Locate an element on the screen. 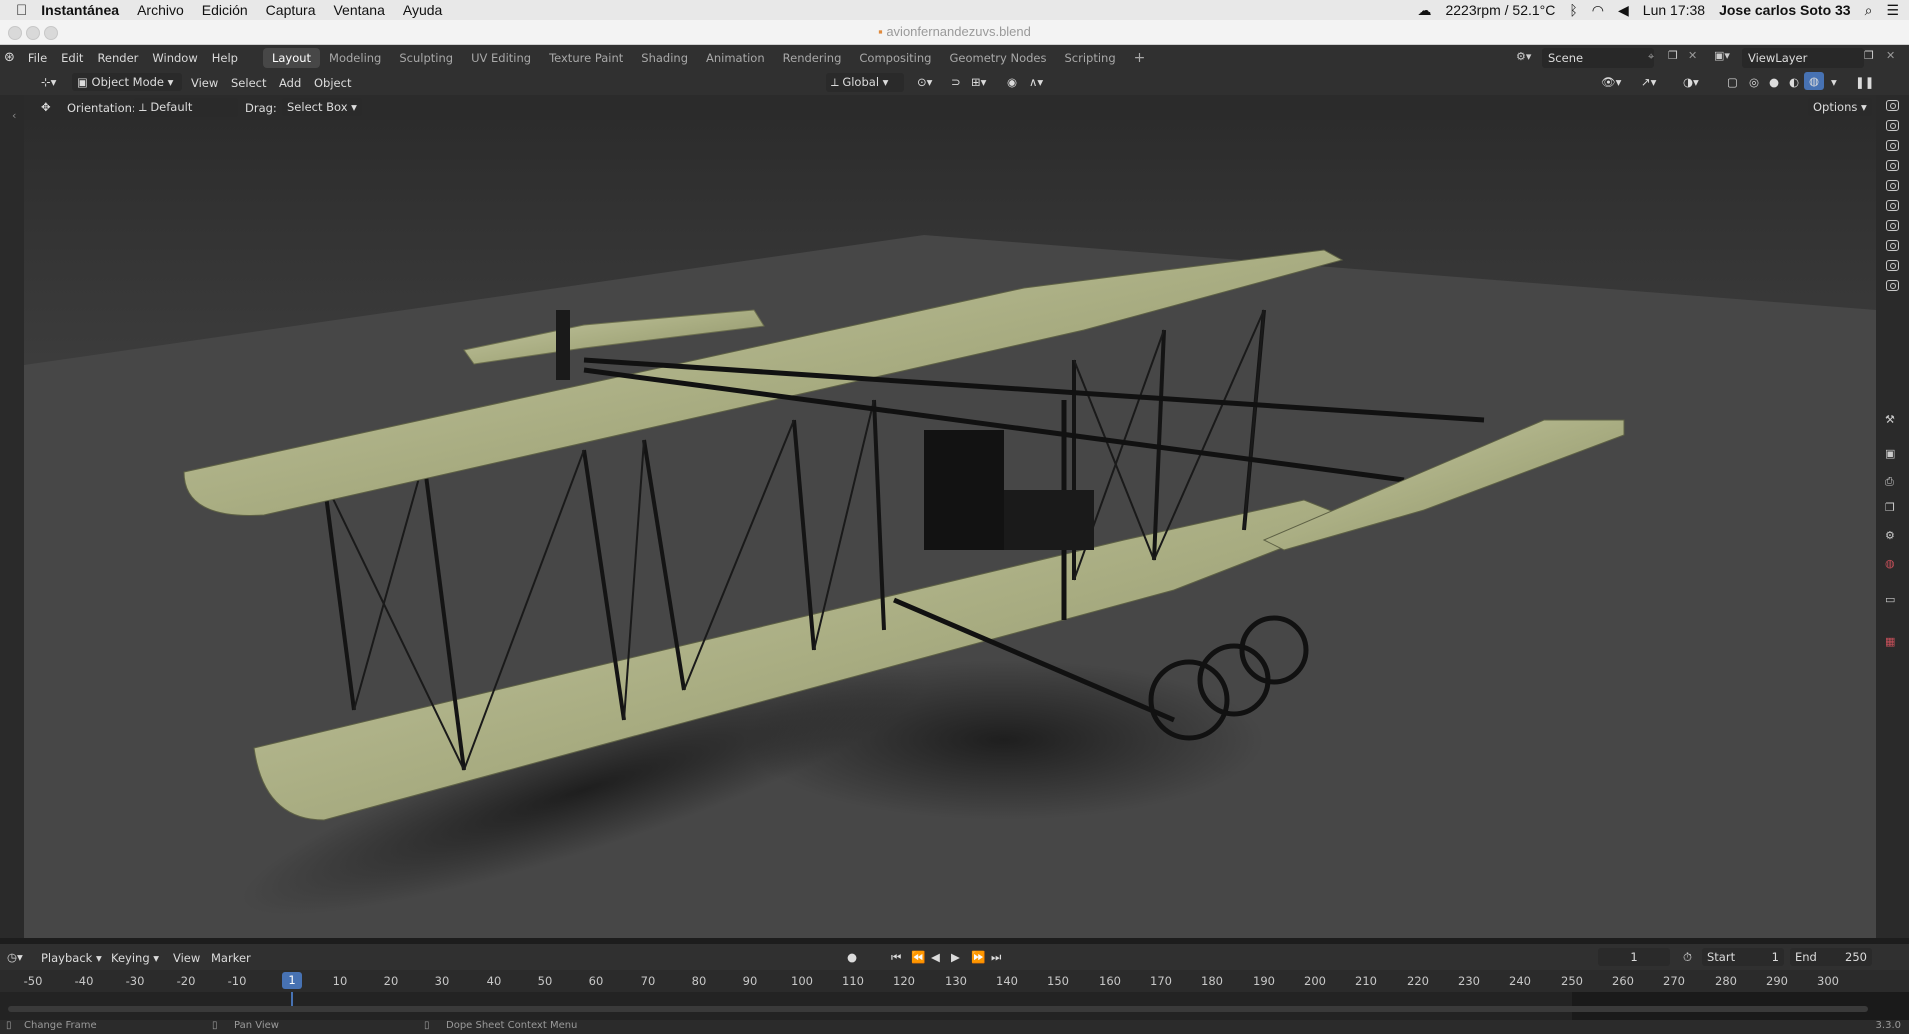 The width and height of the screenshot is (1909, 1034). current-frame-field: 1 is located at coordinates (1634, 957).